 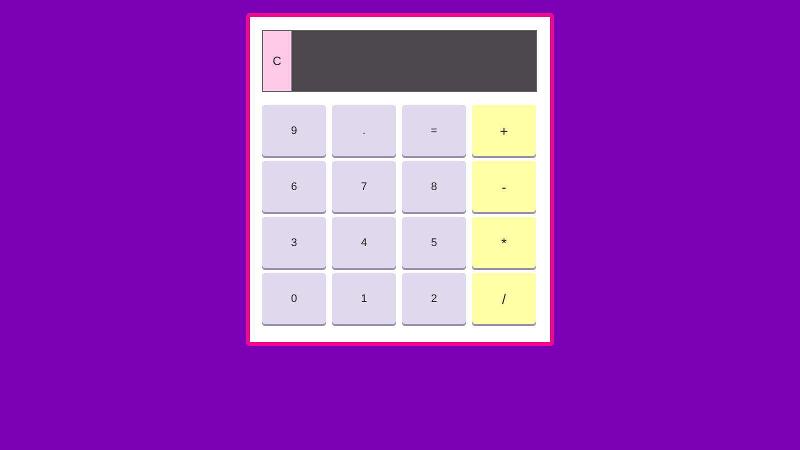 I want to click on calculator-key: ., so click(x=364, y=130).